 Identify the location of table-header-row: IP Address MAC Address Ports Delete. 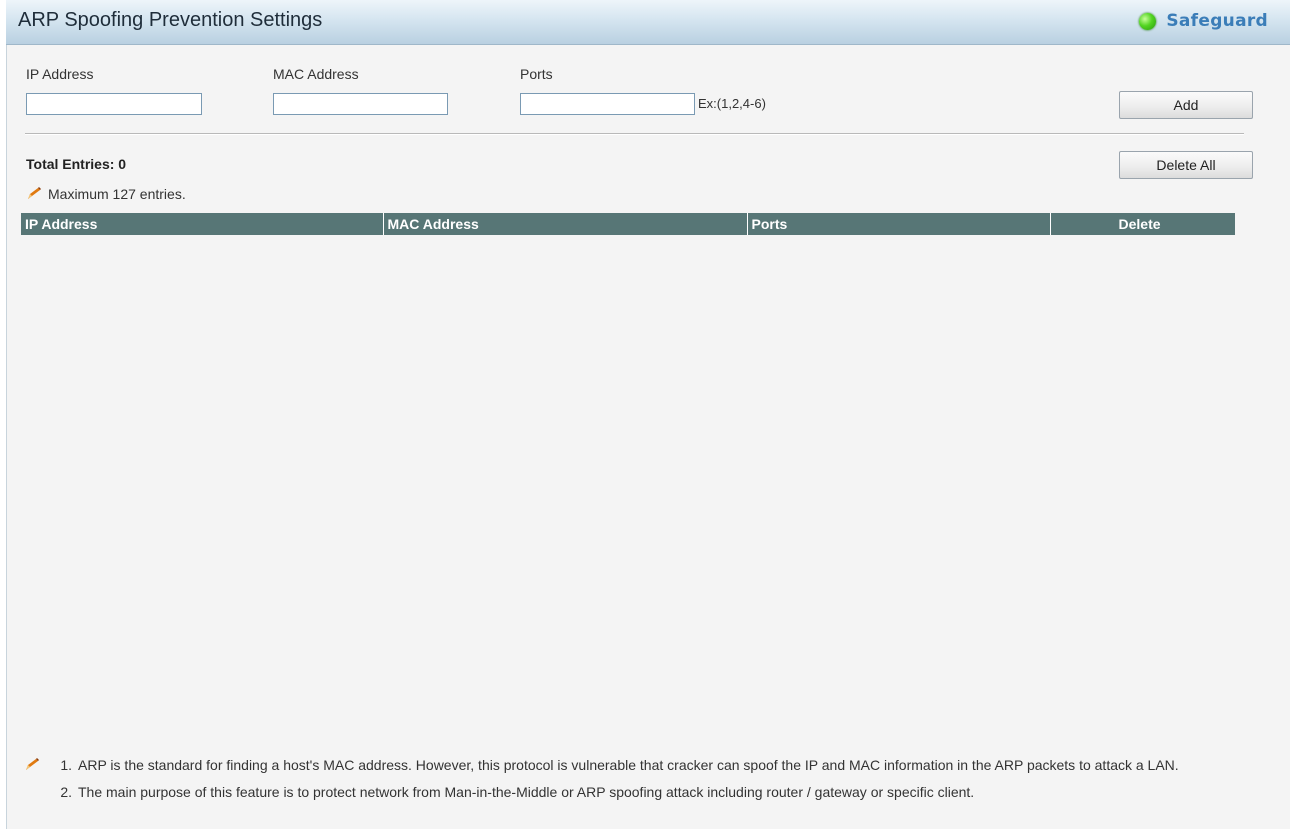
(628, 224).